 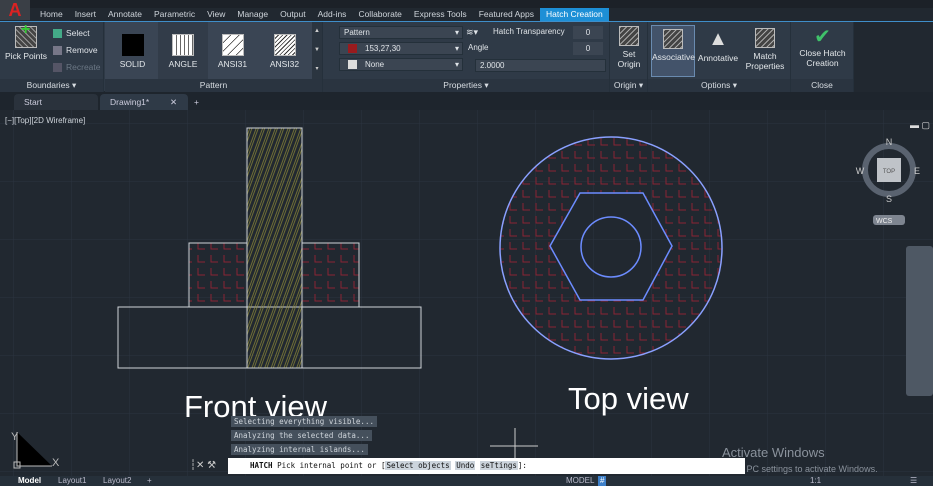 I want to click on ucs-y-label: Y, so click(x=15, y=437).